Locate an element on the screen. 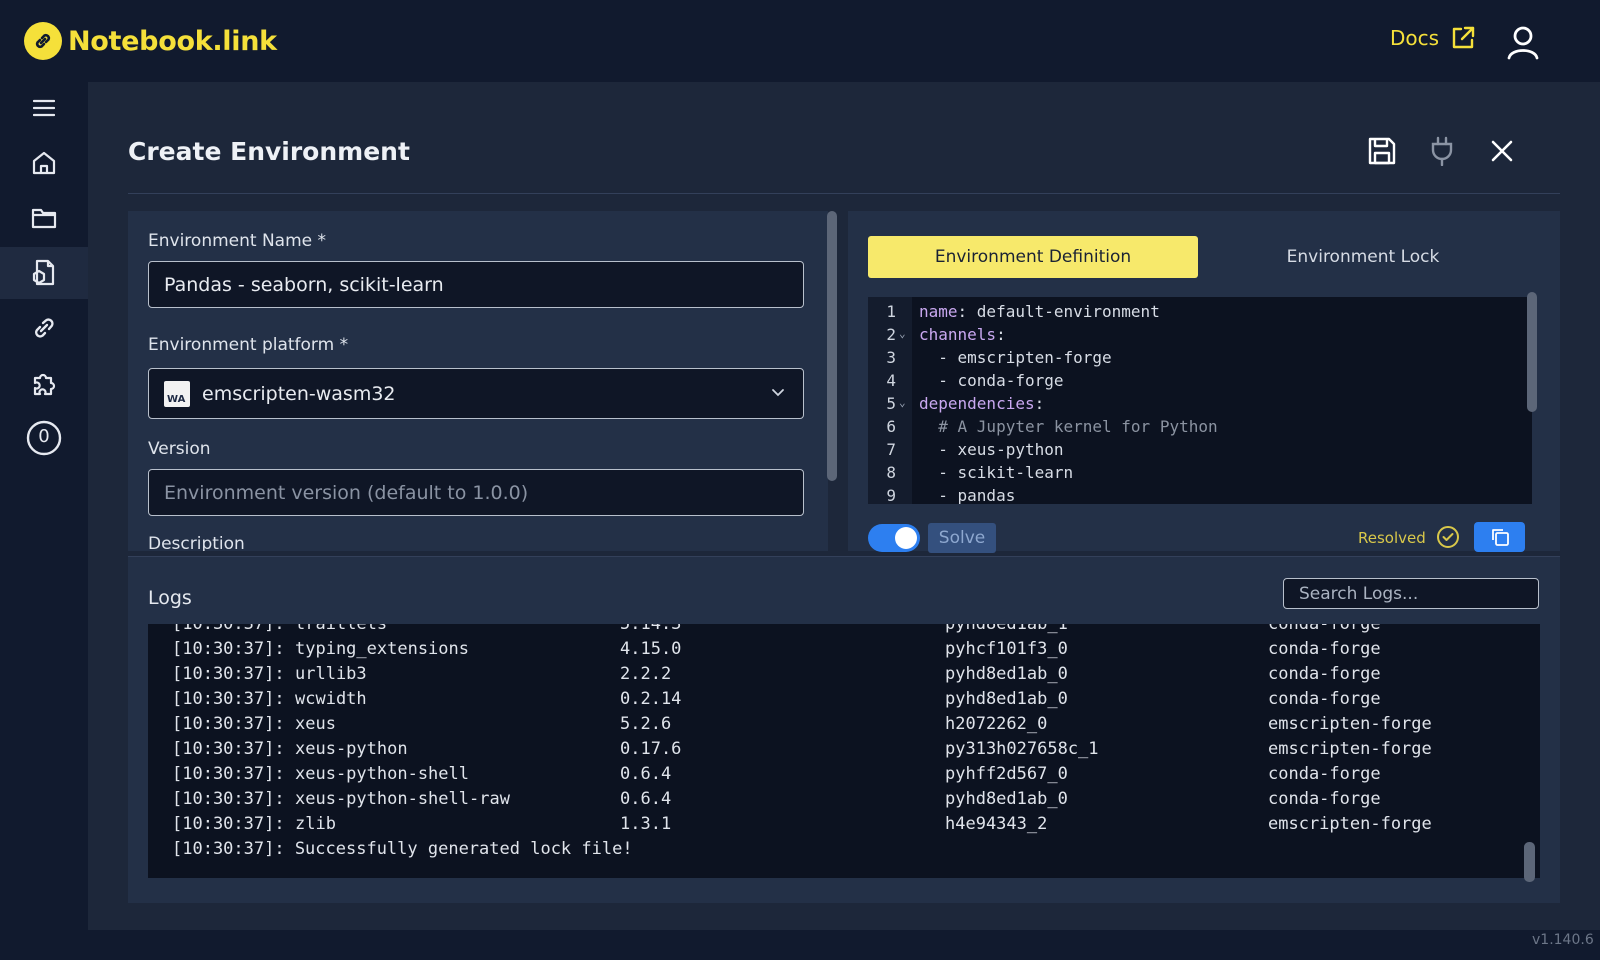 This screenshot has height=960, width=1600. home-icon is located at coordinates (44, 163).